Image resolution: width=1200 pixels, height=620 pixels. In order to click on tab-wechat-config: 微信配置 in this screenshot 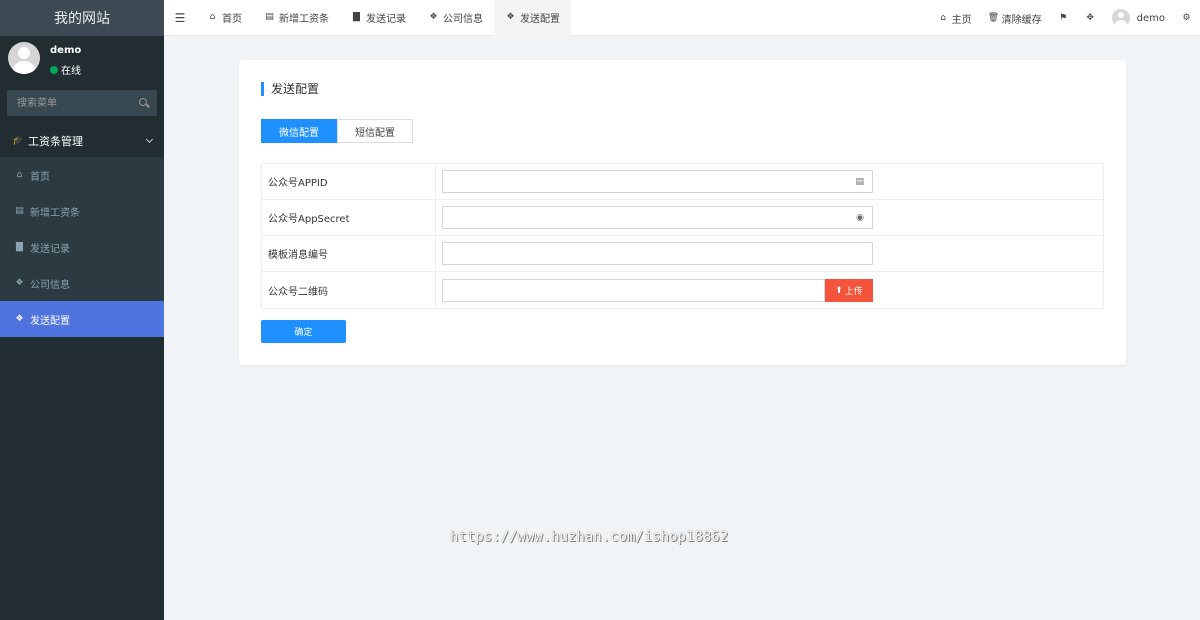, I will do `click(299, 131)`.